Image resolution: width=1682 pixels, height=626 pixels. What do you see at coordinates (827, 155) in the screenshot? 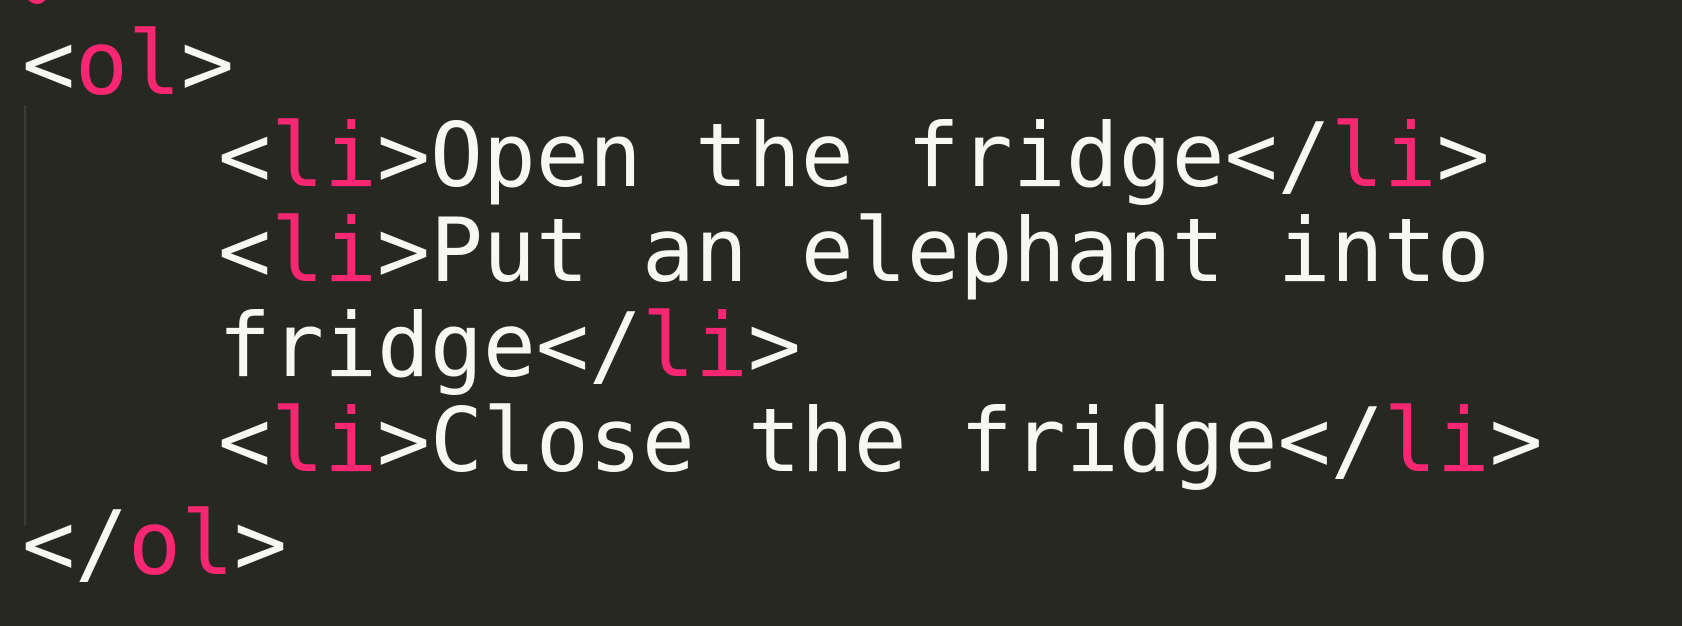
I see `list-item-text: Open the fridge` at bounding box center [827, 155].